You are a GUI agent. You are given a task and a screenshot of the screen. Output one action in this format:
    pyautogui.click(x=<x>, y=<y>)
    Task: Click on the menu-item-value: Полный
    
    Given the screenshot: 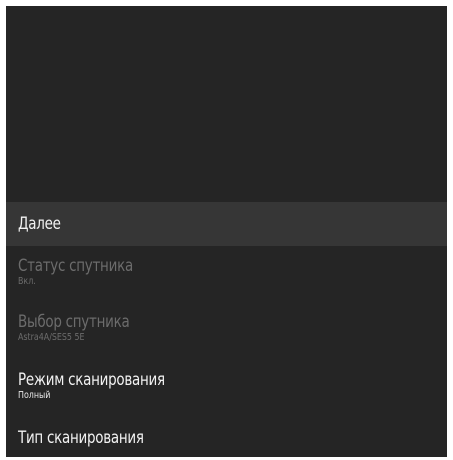 What is the action you would take?
    pyautogui.click(x=34, y=395)
    